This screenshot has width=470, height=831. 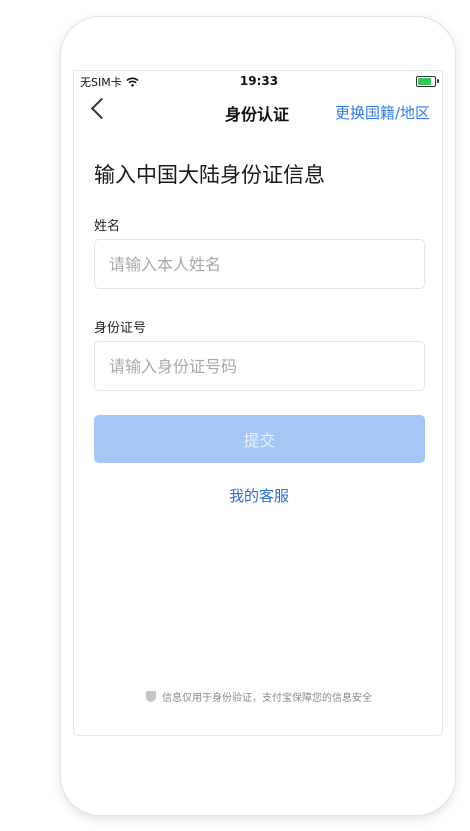 What do you see at coordinates (259, 495) in the screenshot?
I see `customer-service-link: 我的客服` at bounding box center [259, 495].